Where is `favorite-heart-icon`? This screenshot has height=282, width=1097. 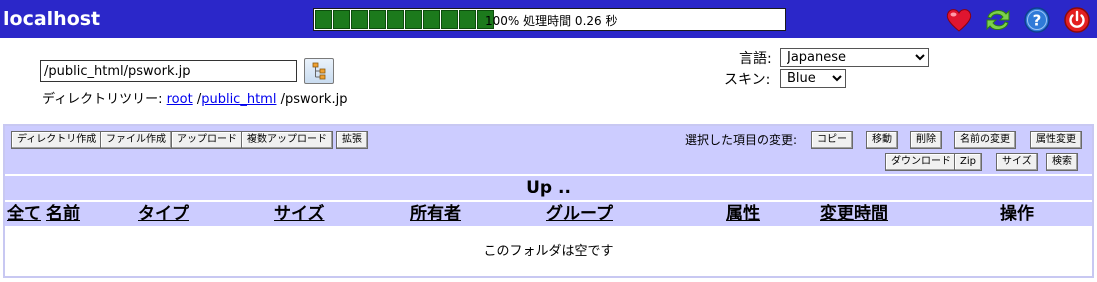 favorite-heart-icon is located at coordinates (959, 19).